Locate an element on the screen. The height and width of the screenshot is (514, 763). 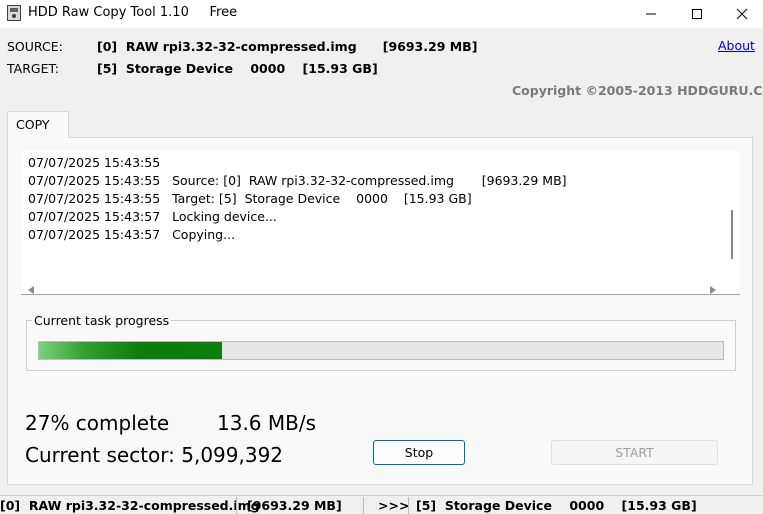
close-icon is located at coordinates (742, 14).